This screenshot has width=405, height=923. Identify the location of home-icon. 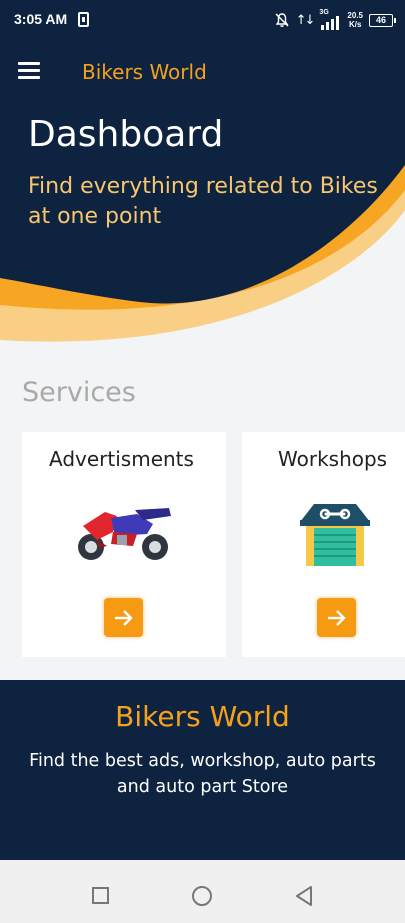
(202, 896).